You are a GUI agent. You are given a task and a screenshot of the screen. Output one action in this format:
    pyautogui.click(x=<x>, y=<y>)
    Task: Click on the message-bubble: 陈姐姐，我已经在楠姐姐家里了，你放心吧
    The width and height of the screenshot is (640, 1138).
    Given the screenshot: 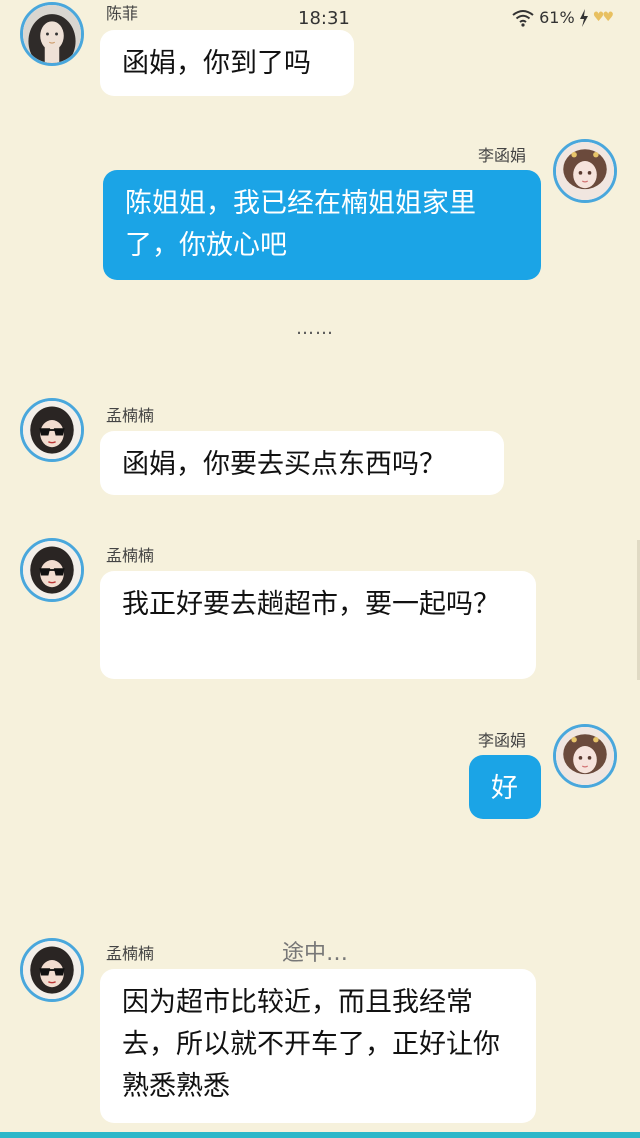 What is the action you would take?
    pyautogui.click(x=322, y=225)
    